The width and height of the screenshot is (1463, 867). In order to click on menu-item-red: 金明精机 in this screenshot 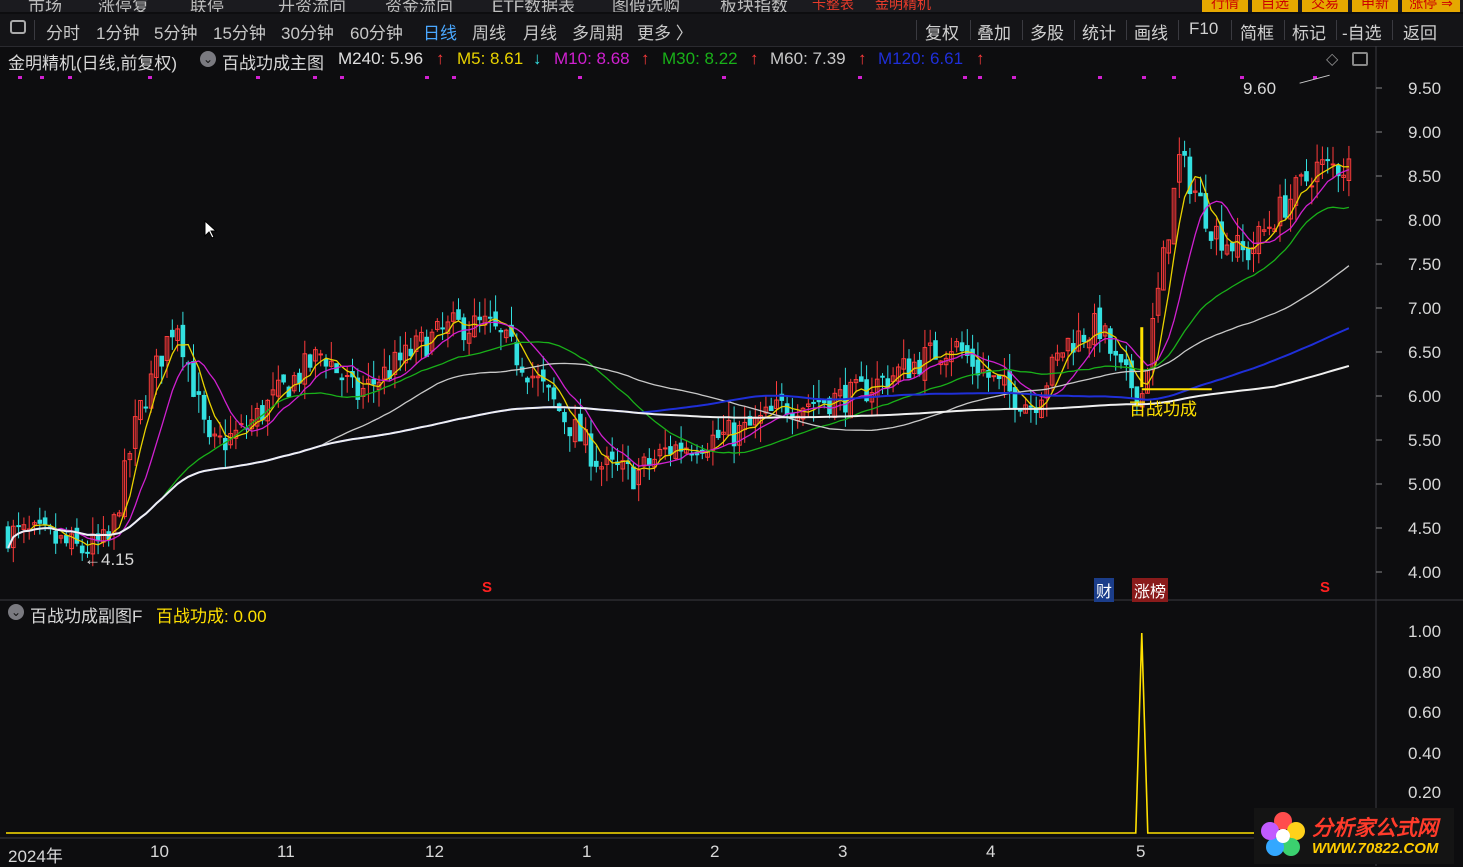, I will do `click(903, 6)`.